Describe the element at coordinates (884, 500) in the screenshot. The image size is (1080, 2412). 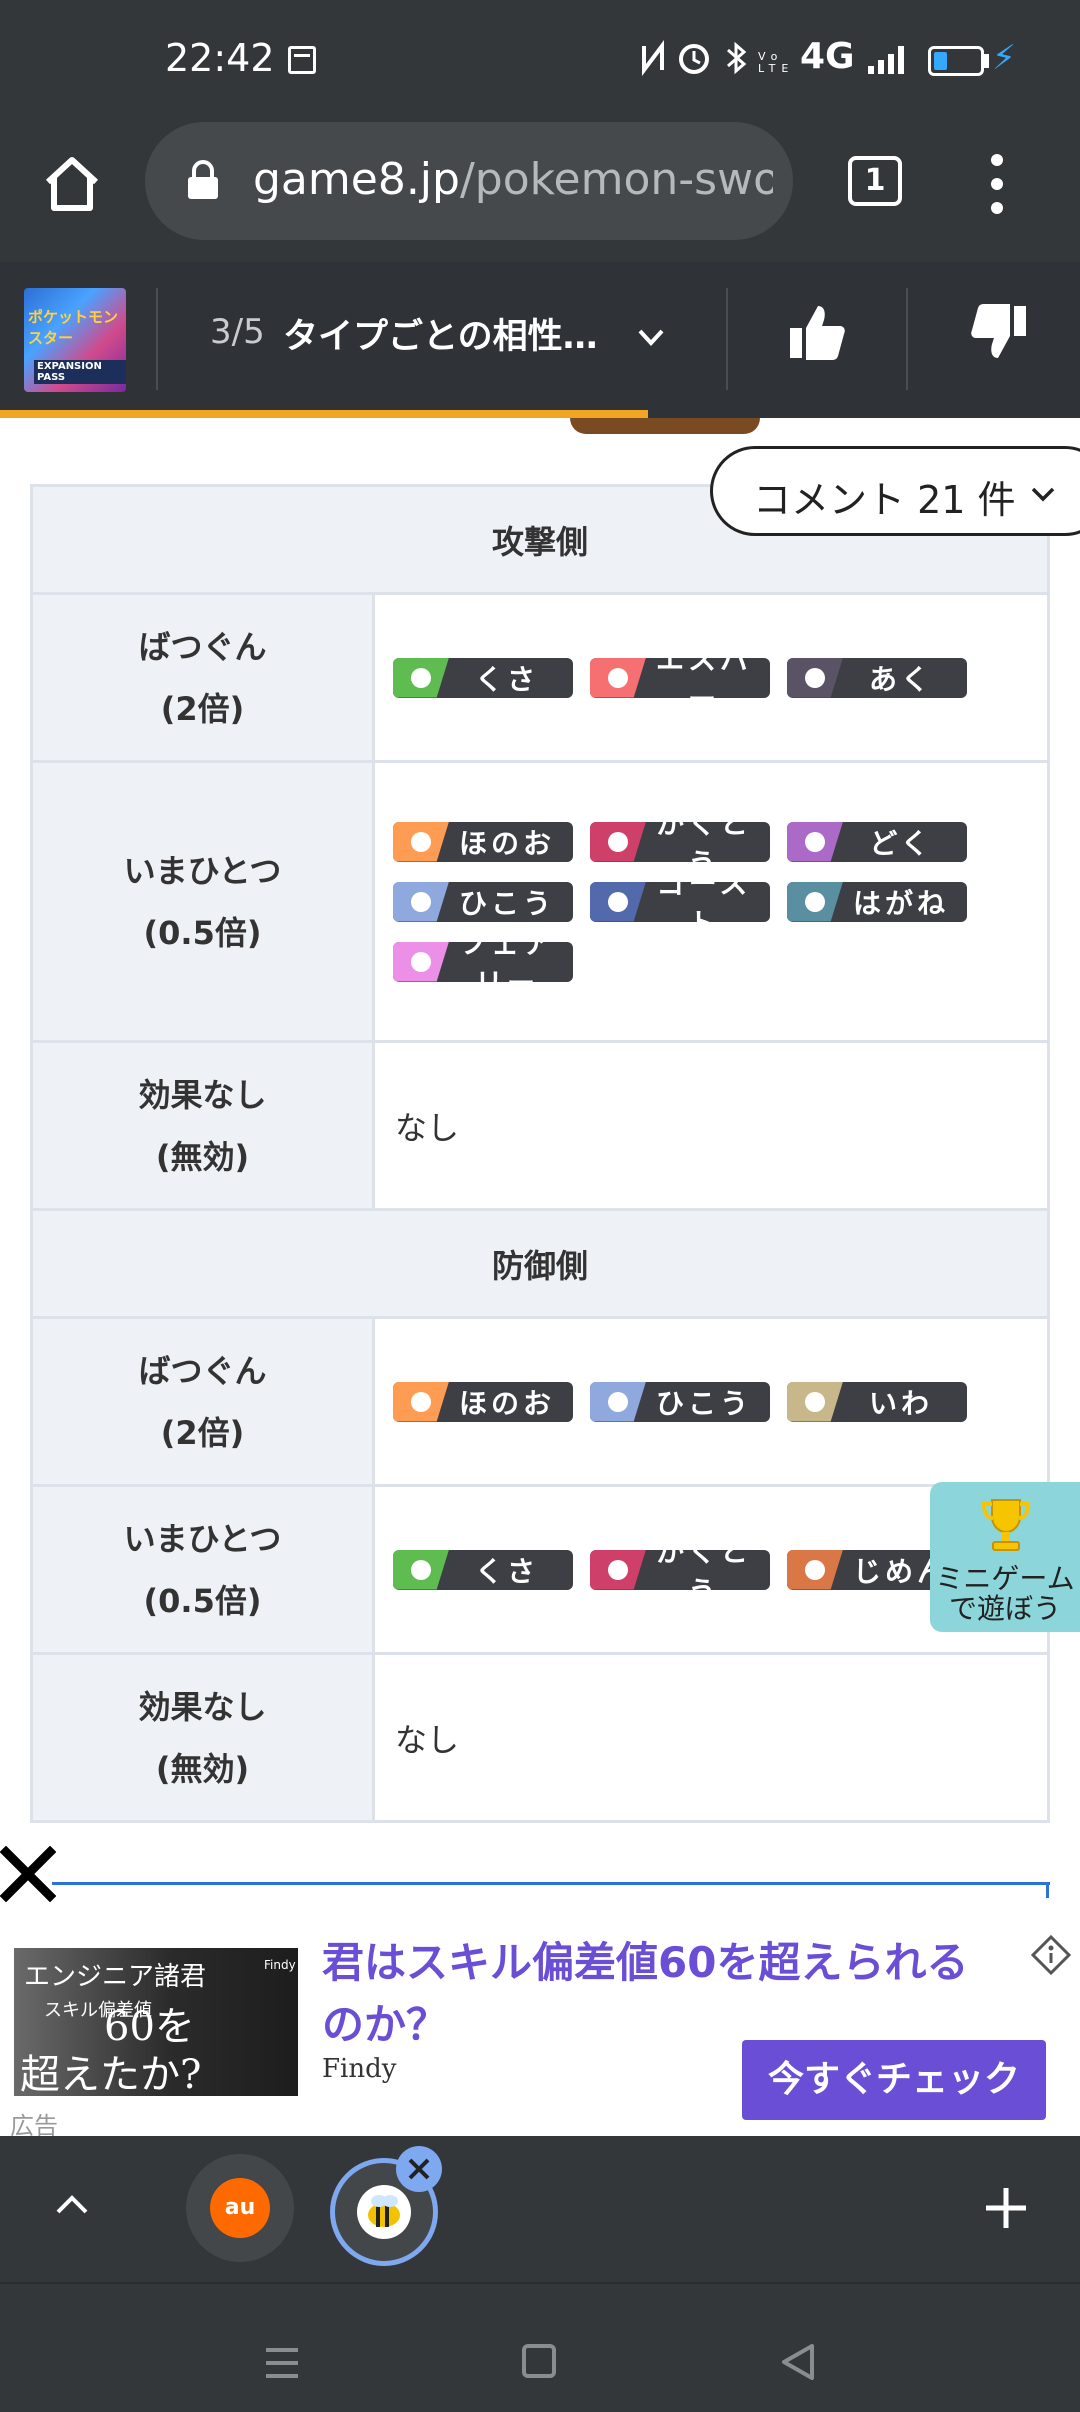
I see `comments-label: コメント 21 件` at that location.